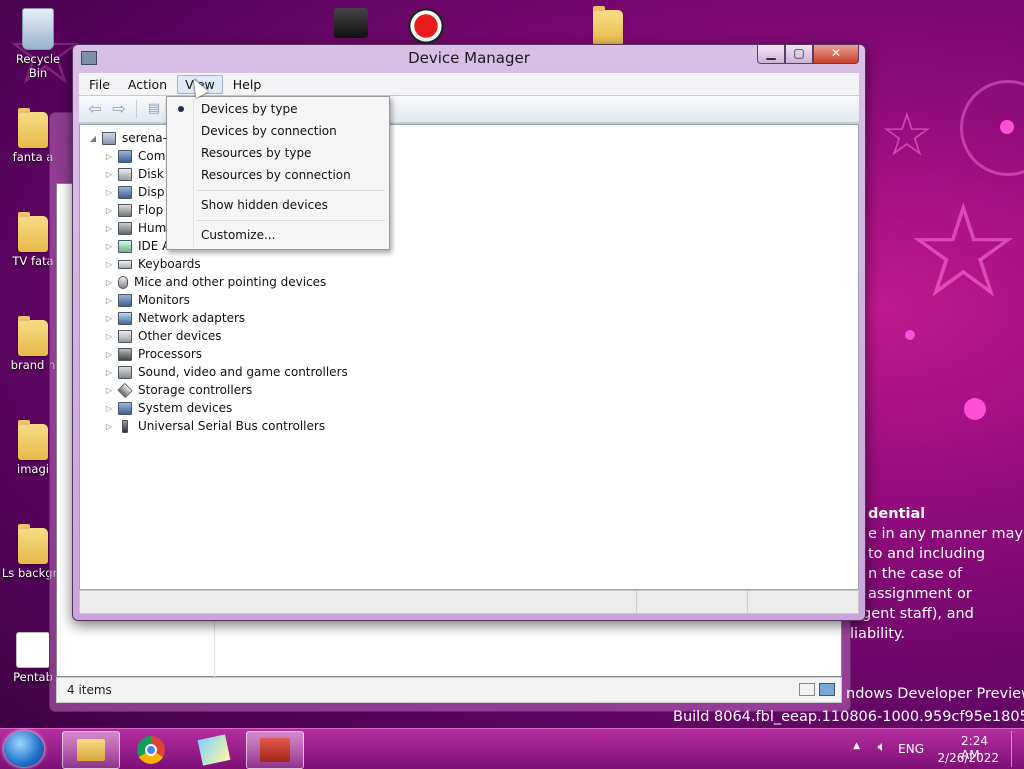  Describe the element at coordinates (95, 109) in the screenshot. I see `back-arrow-icon: ⇦` at that location.